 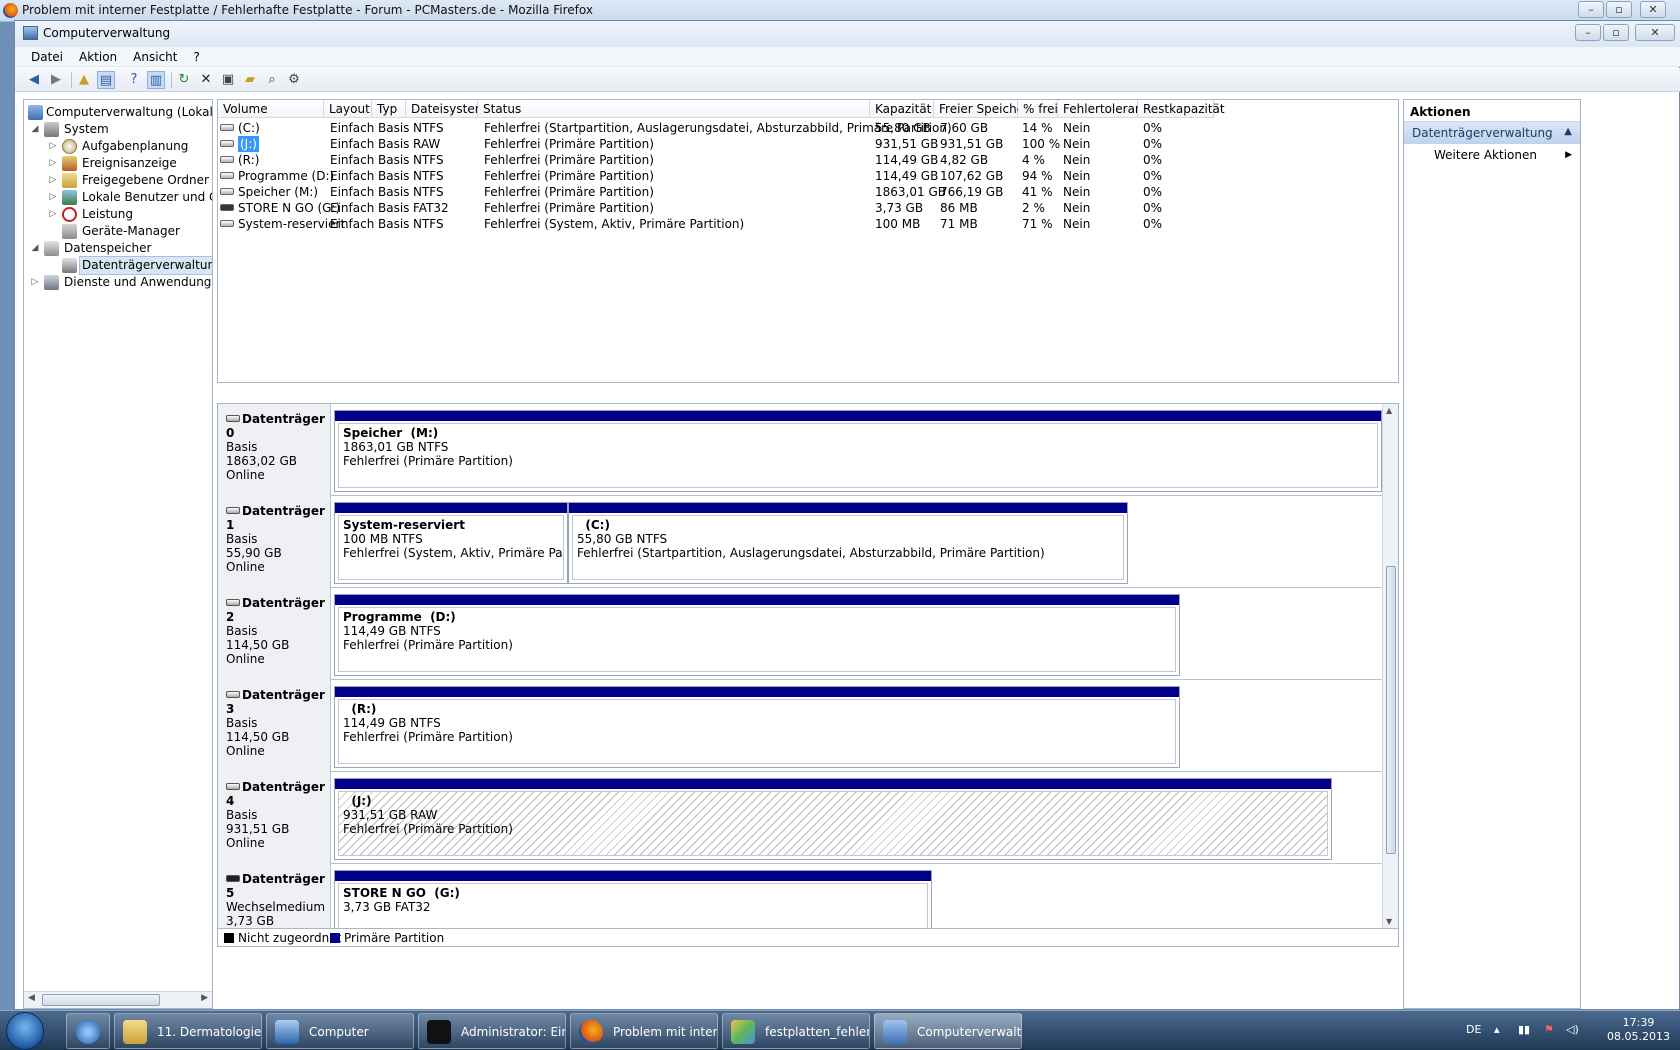 What do you see at coordinates (907, 144) in the screenshot?
I see `cell-kapazitaet: 931,51 GB` at bounding box center [907, 144].